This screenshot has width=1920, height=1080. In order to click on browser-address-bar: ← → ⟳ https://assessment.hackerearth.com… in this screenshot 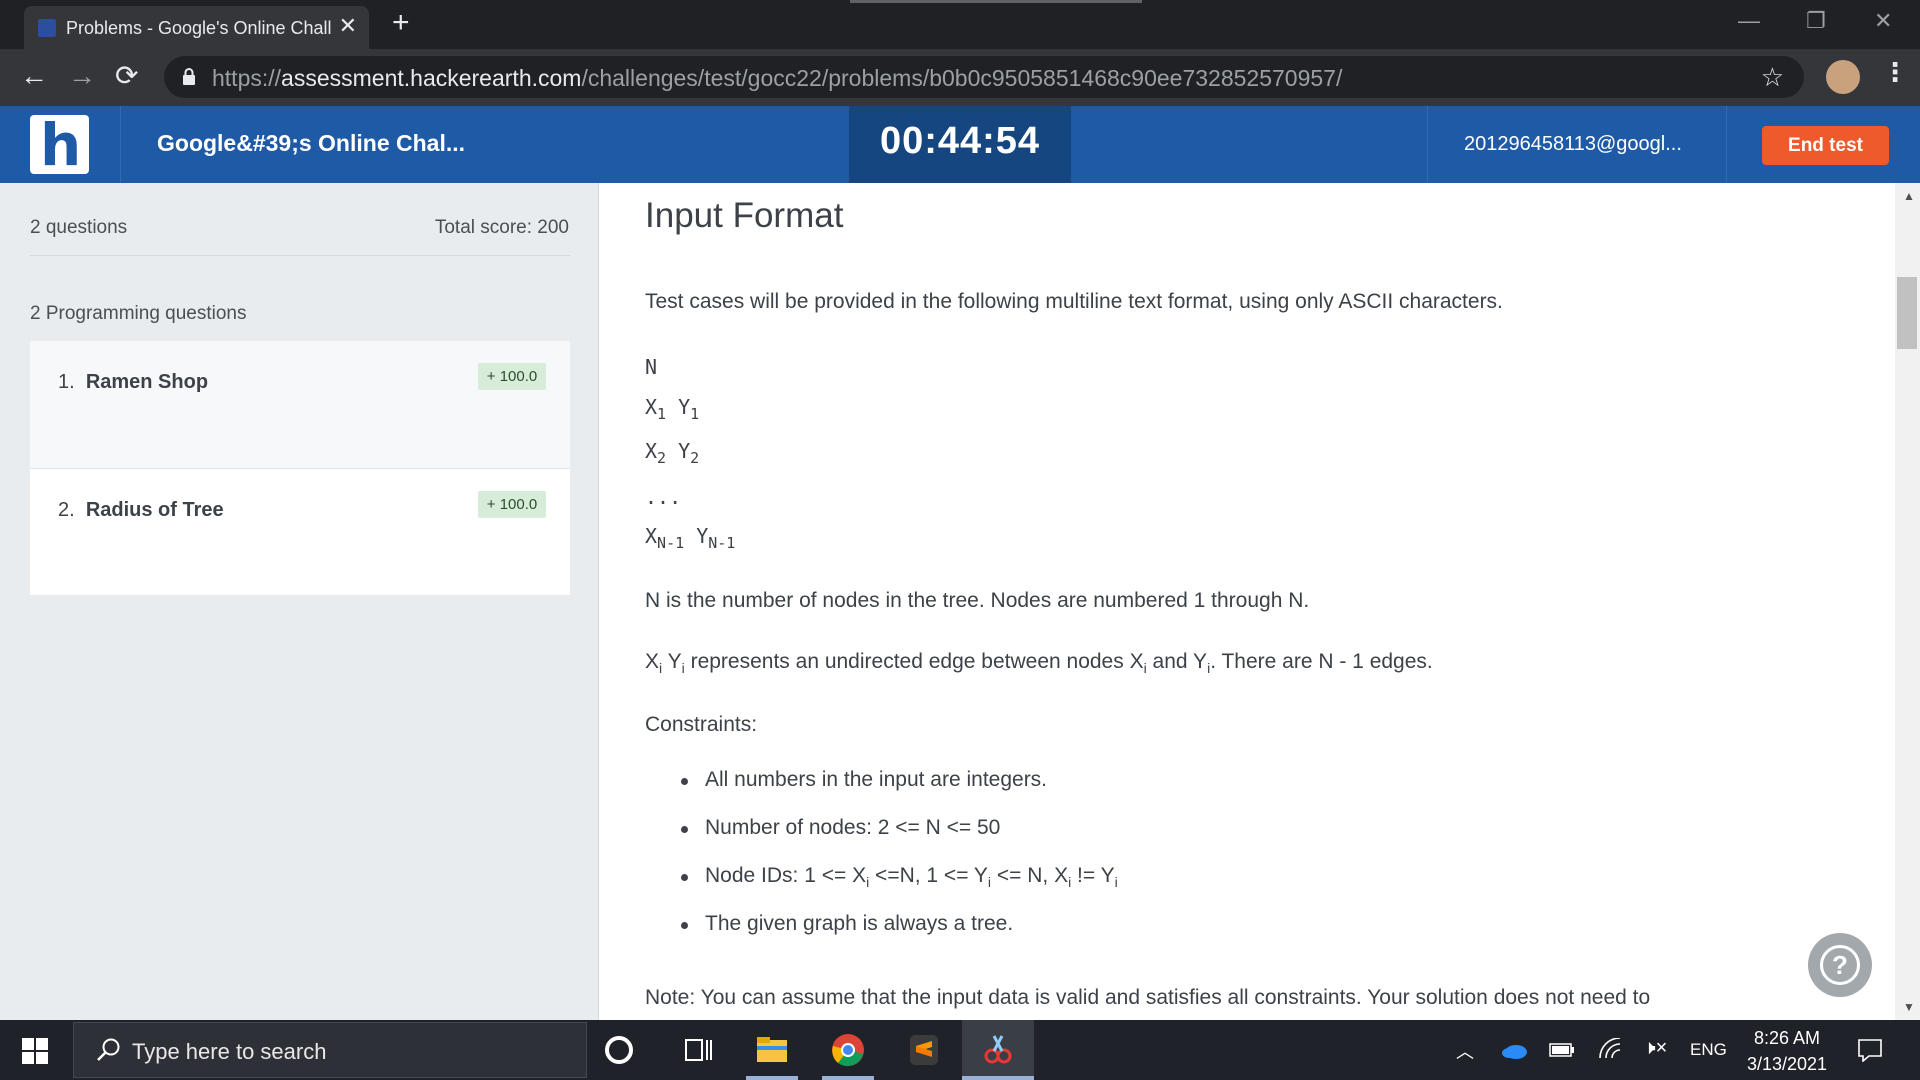, I will do `click(960, 77)`.